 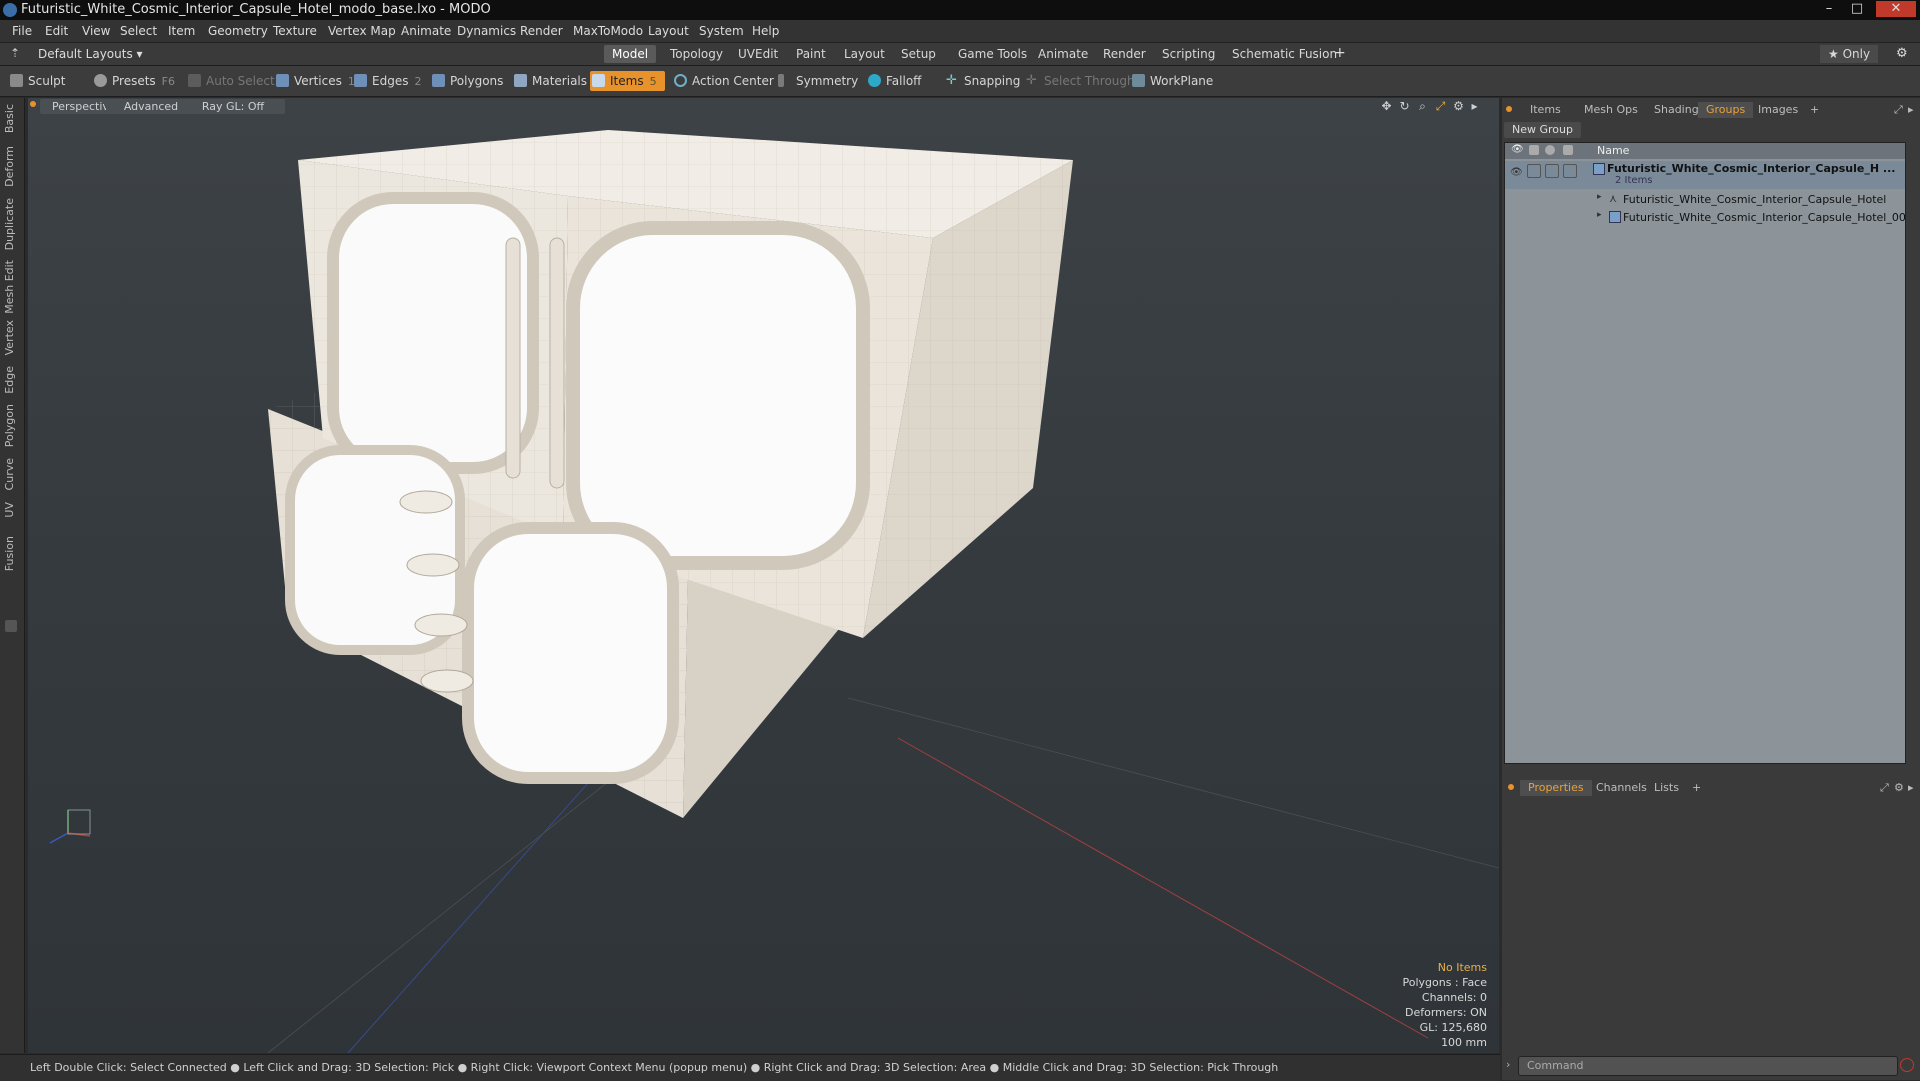 What do you see at coordinates (12, 510) in the screenshot?
I see `vtab-uv: UV` at bounding box center [12, 510].